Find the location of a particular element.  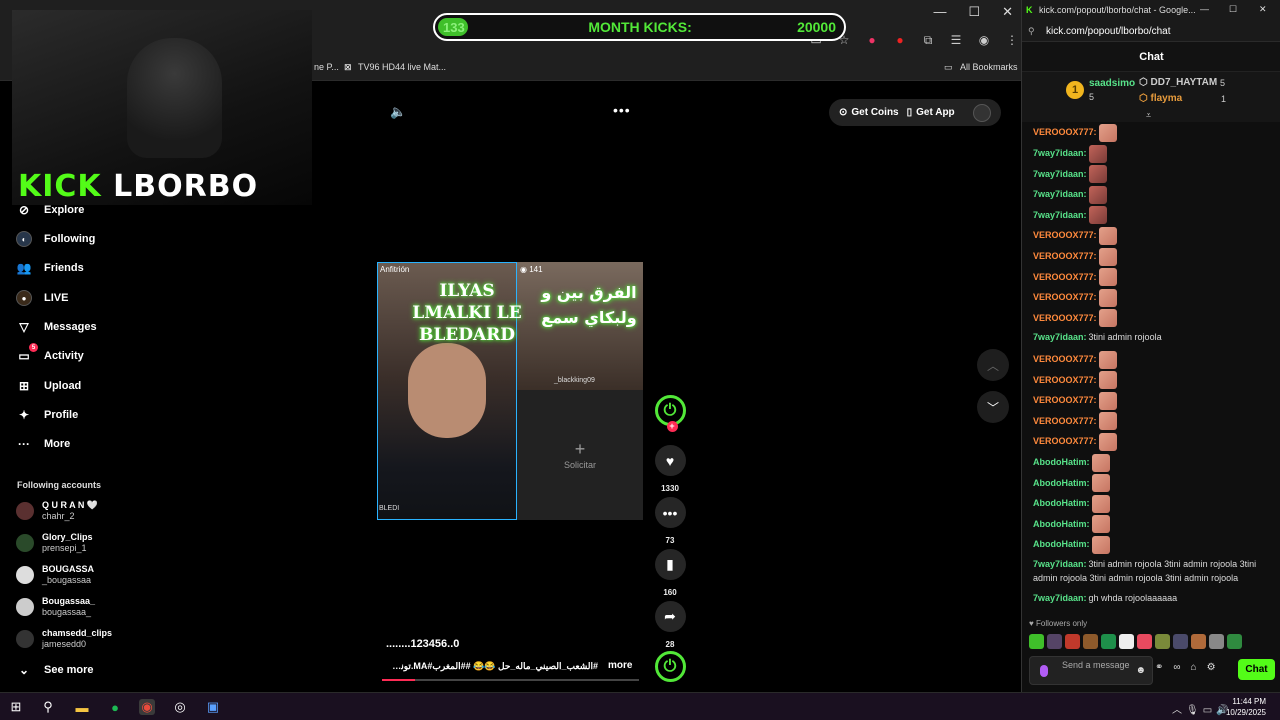

infinity-icon: ∞ is located at coordinates (1176, 667).